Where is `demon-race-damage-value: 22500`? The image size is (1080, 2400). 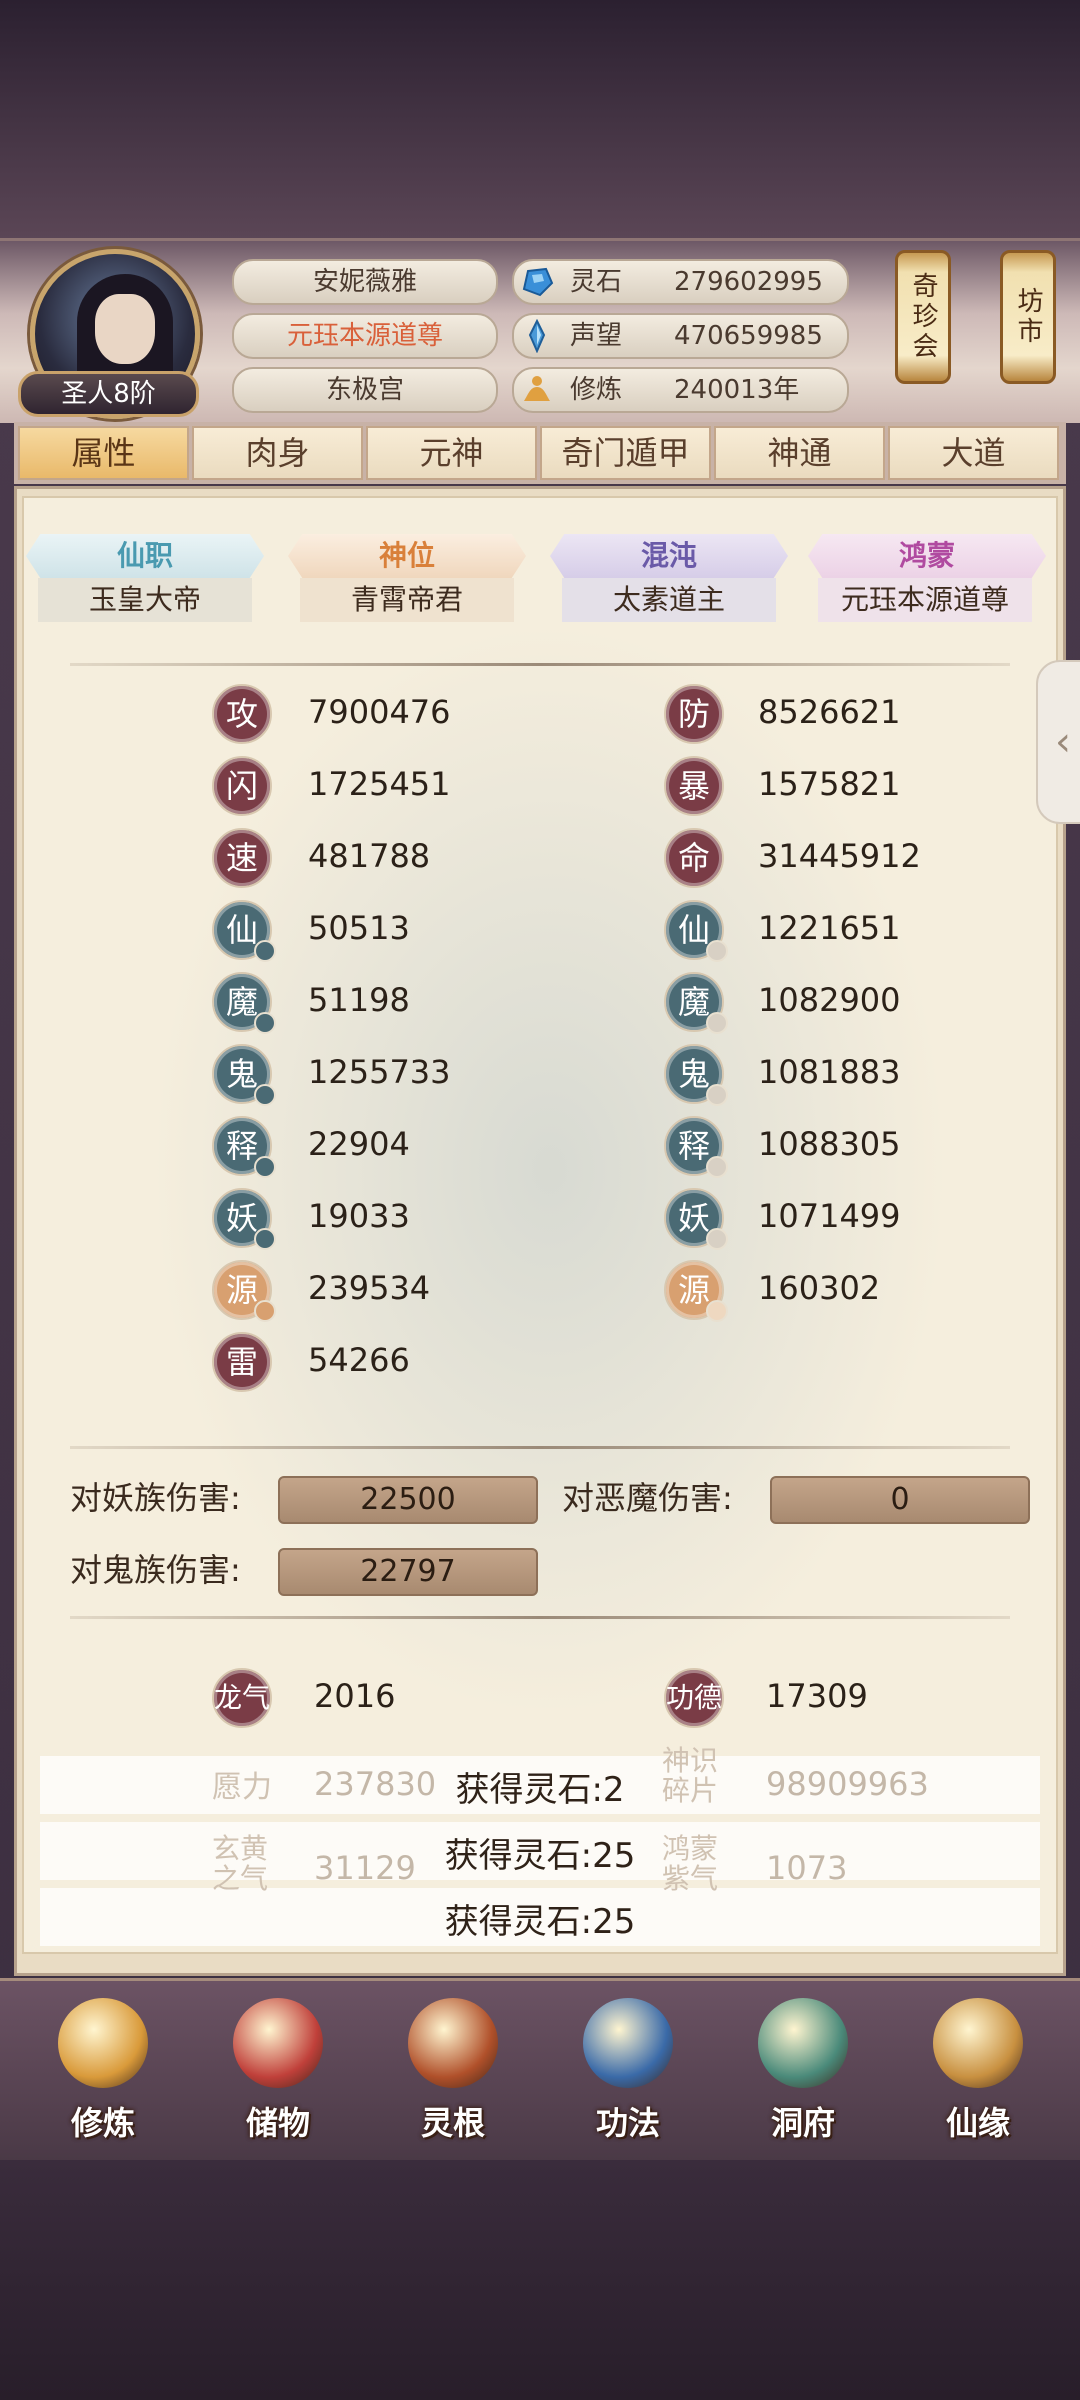
demon-race-damage-value: 22500 is located at coordinates (408, 1500).